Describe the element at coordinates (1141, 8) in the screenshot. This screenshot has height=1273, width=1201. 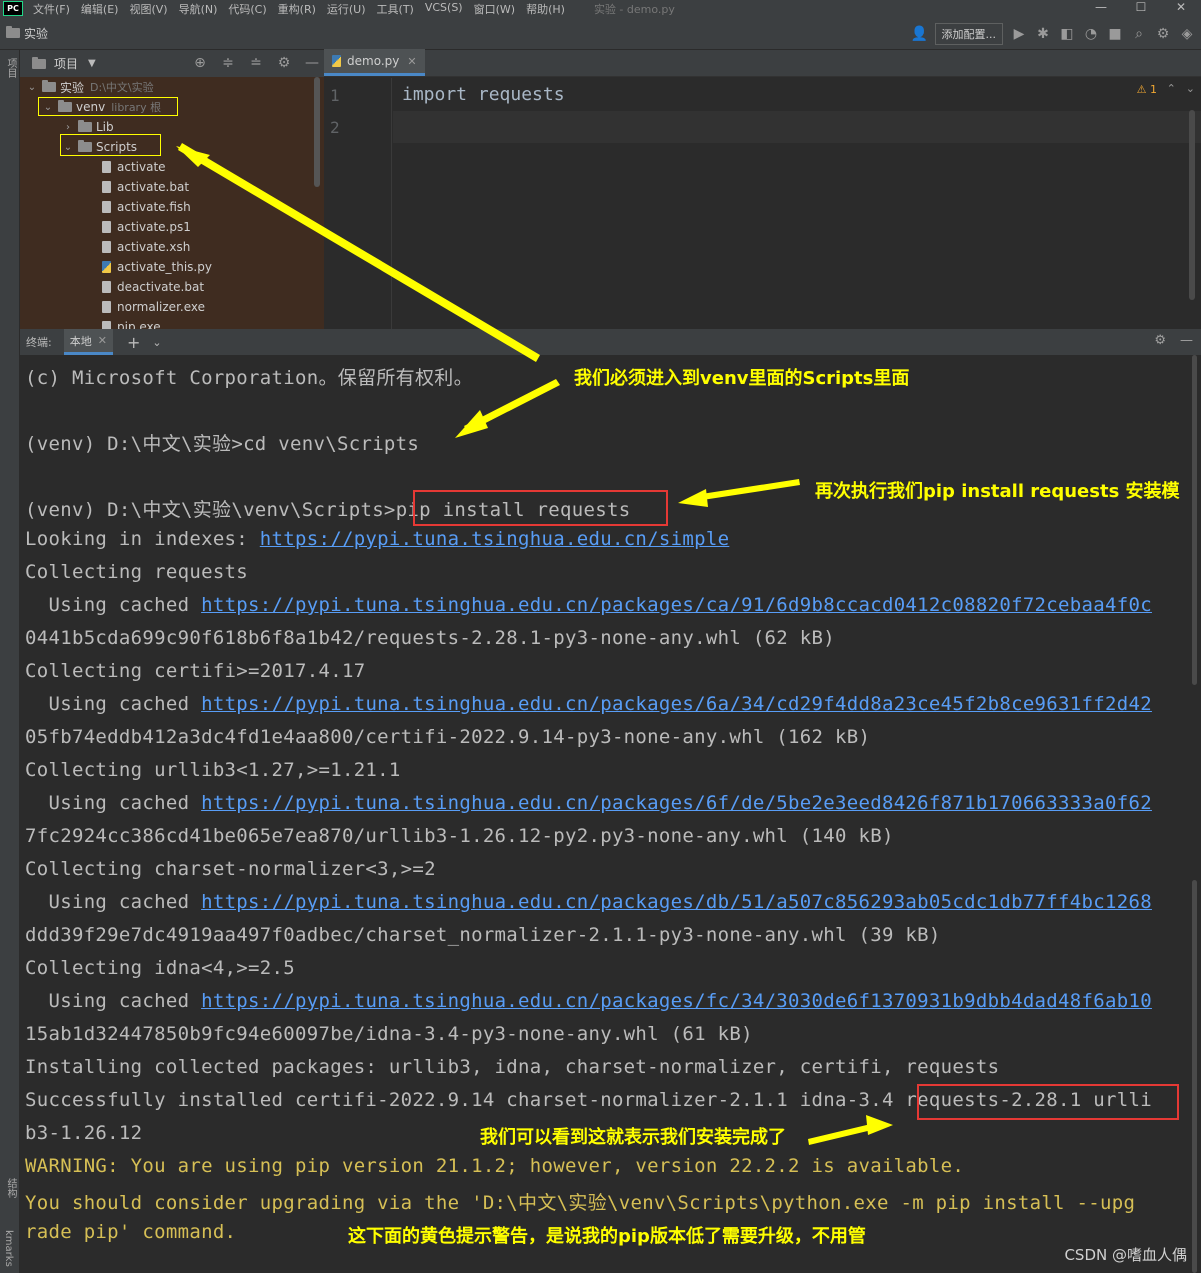
I see `maximize-icon: ☐` at that location.